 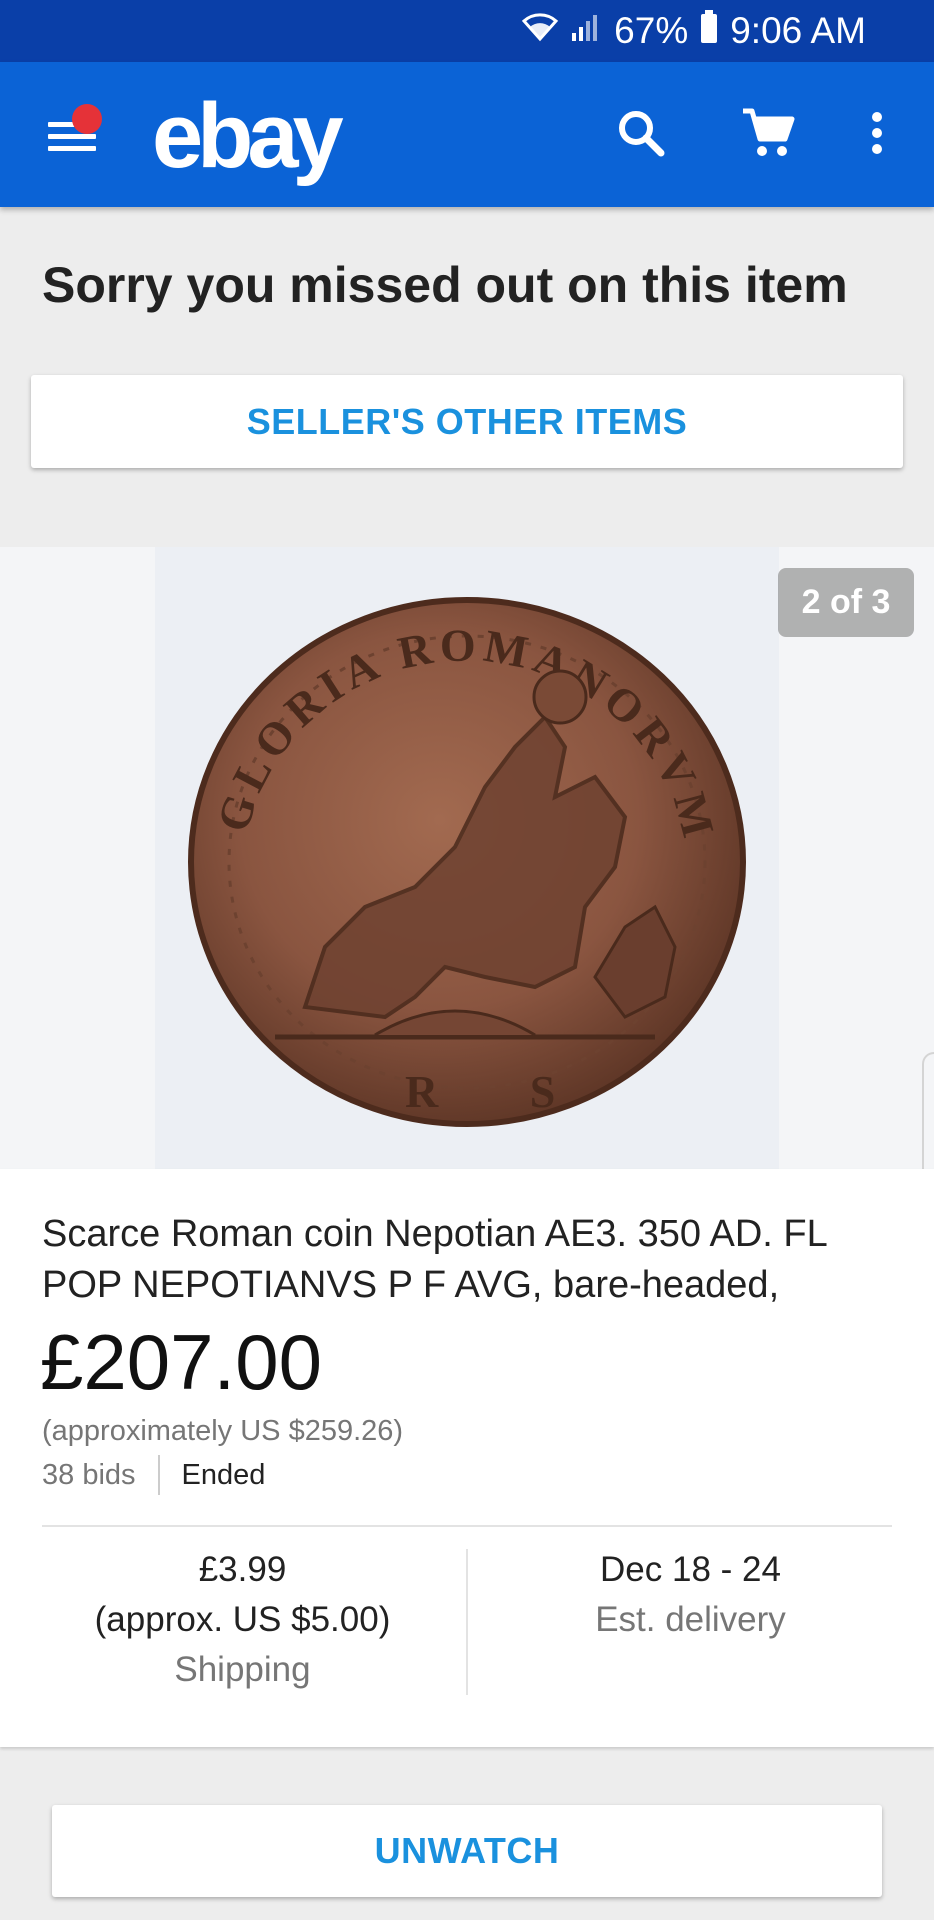 I want to click on shipping-info: £3.99 (approx. US $5.00) Shipping, so click(x=242, y=1620).